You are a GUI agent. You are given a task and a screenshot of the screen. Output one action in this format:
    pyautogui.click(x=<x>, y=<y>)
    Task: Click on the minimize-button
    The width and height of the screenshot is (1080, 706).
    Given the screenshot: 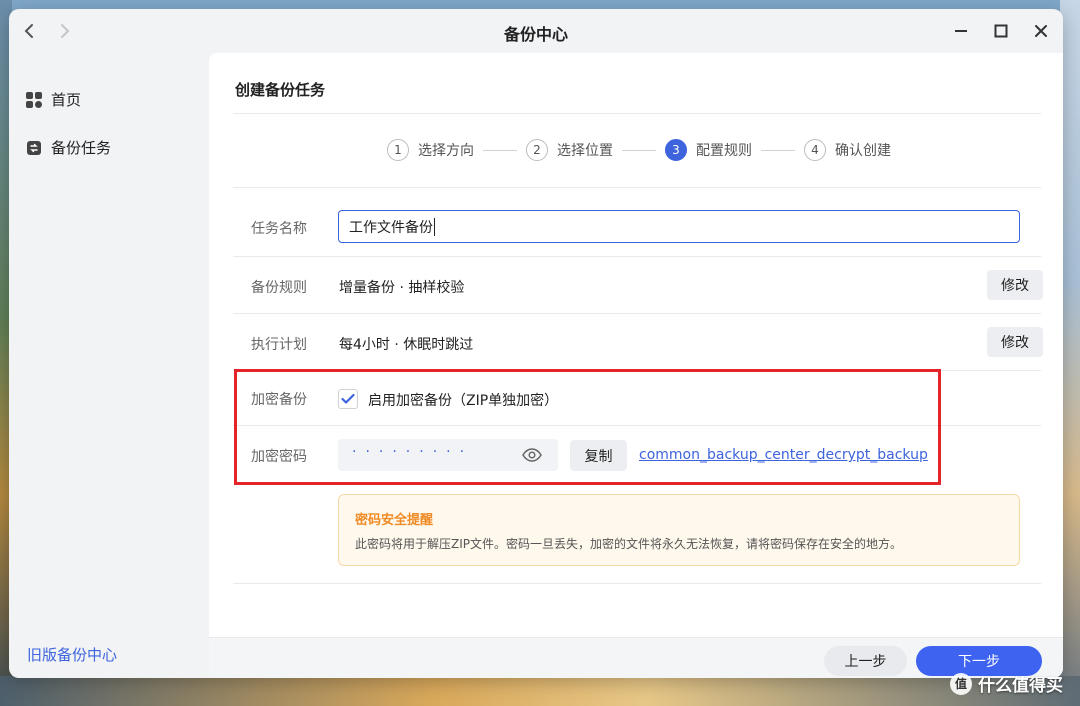 What is the action you would take?
    pyautogui.click(x=961, y=31)
    